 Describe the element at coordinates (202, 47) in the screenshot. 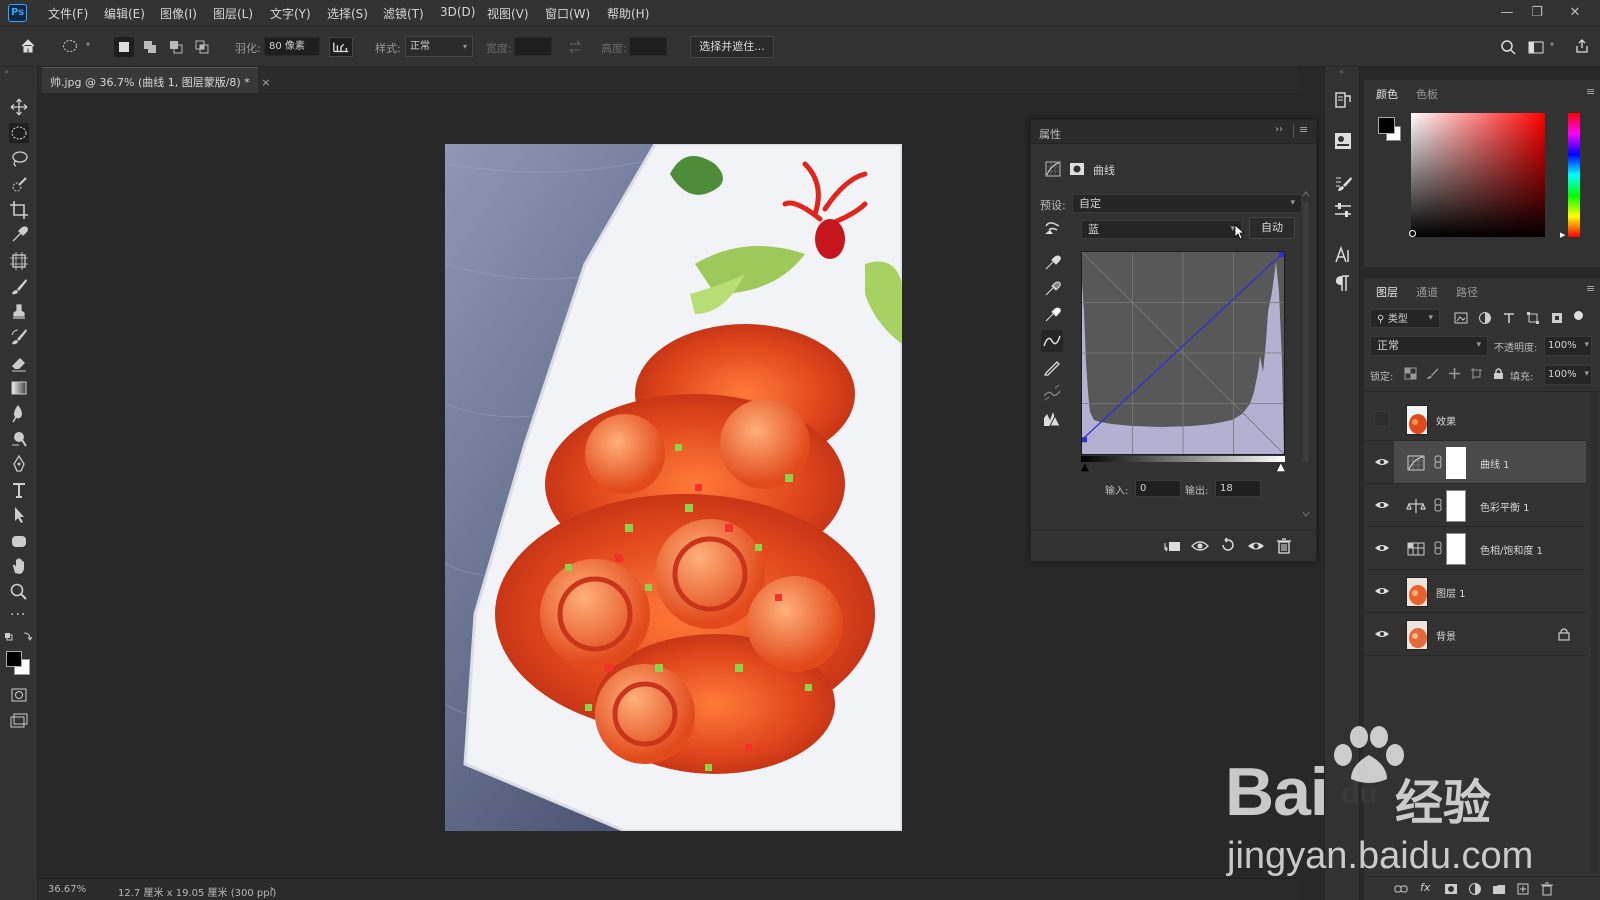

I see `intersect-selection-icon` at that location.